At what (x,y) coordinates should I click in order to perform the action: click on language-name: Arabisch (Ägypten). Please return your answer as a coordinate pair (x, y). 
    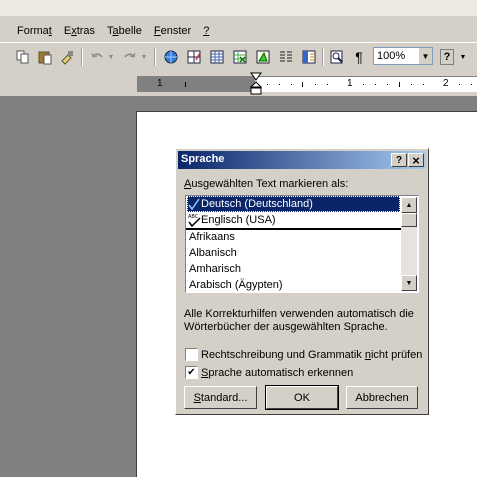
    Looking at the image, I should click on (236, 285).